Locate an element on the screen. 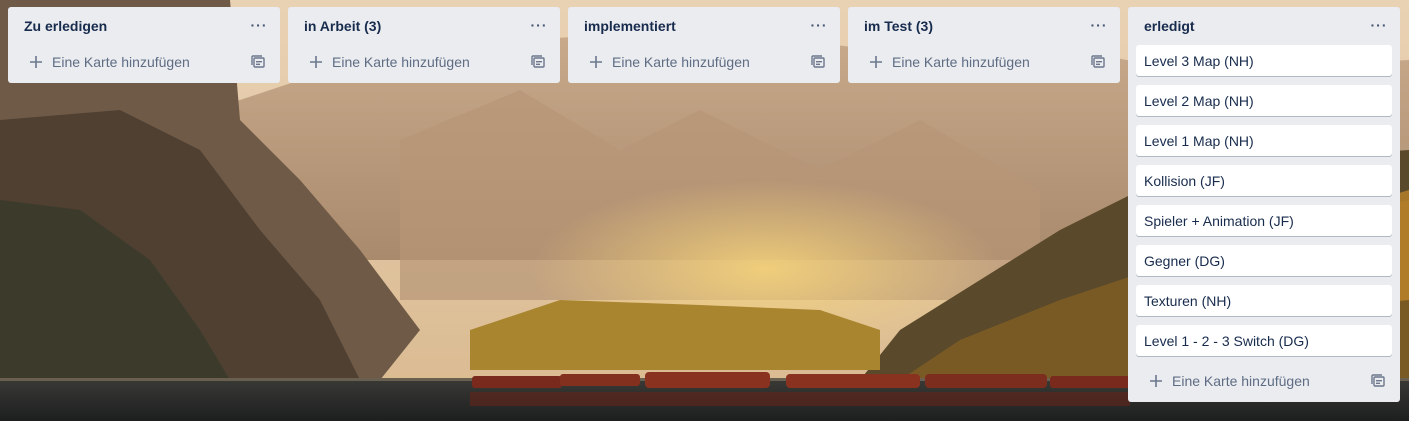  list-title: in Arbeit (3) is located at coordinates (342, 26).